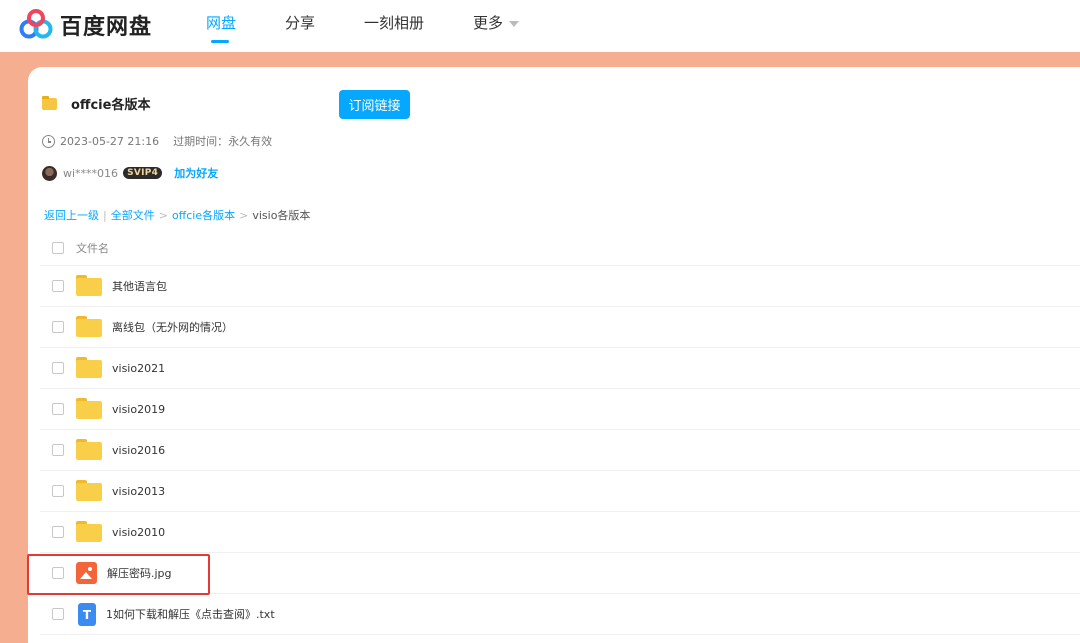  What do you see at coordinates (133, 215) in the screenshot?
I see `breadcrumb-item-all-files: 全部文件` at bounding box center [133, 215].